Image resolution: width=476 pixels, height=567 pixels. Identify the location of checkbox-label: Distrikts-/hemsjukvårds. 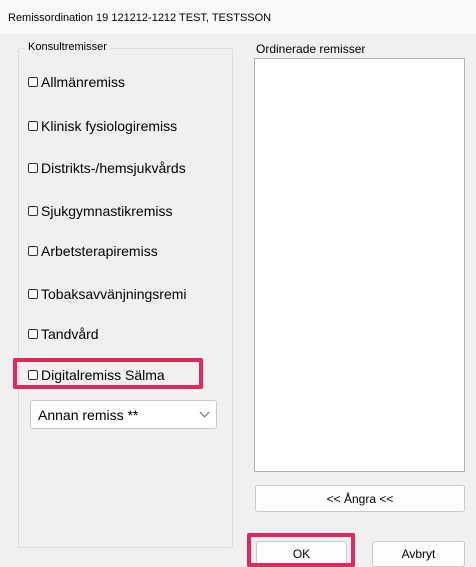
(113, 168).